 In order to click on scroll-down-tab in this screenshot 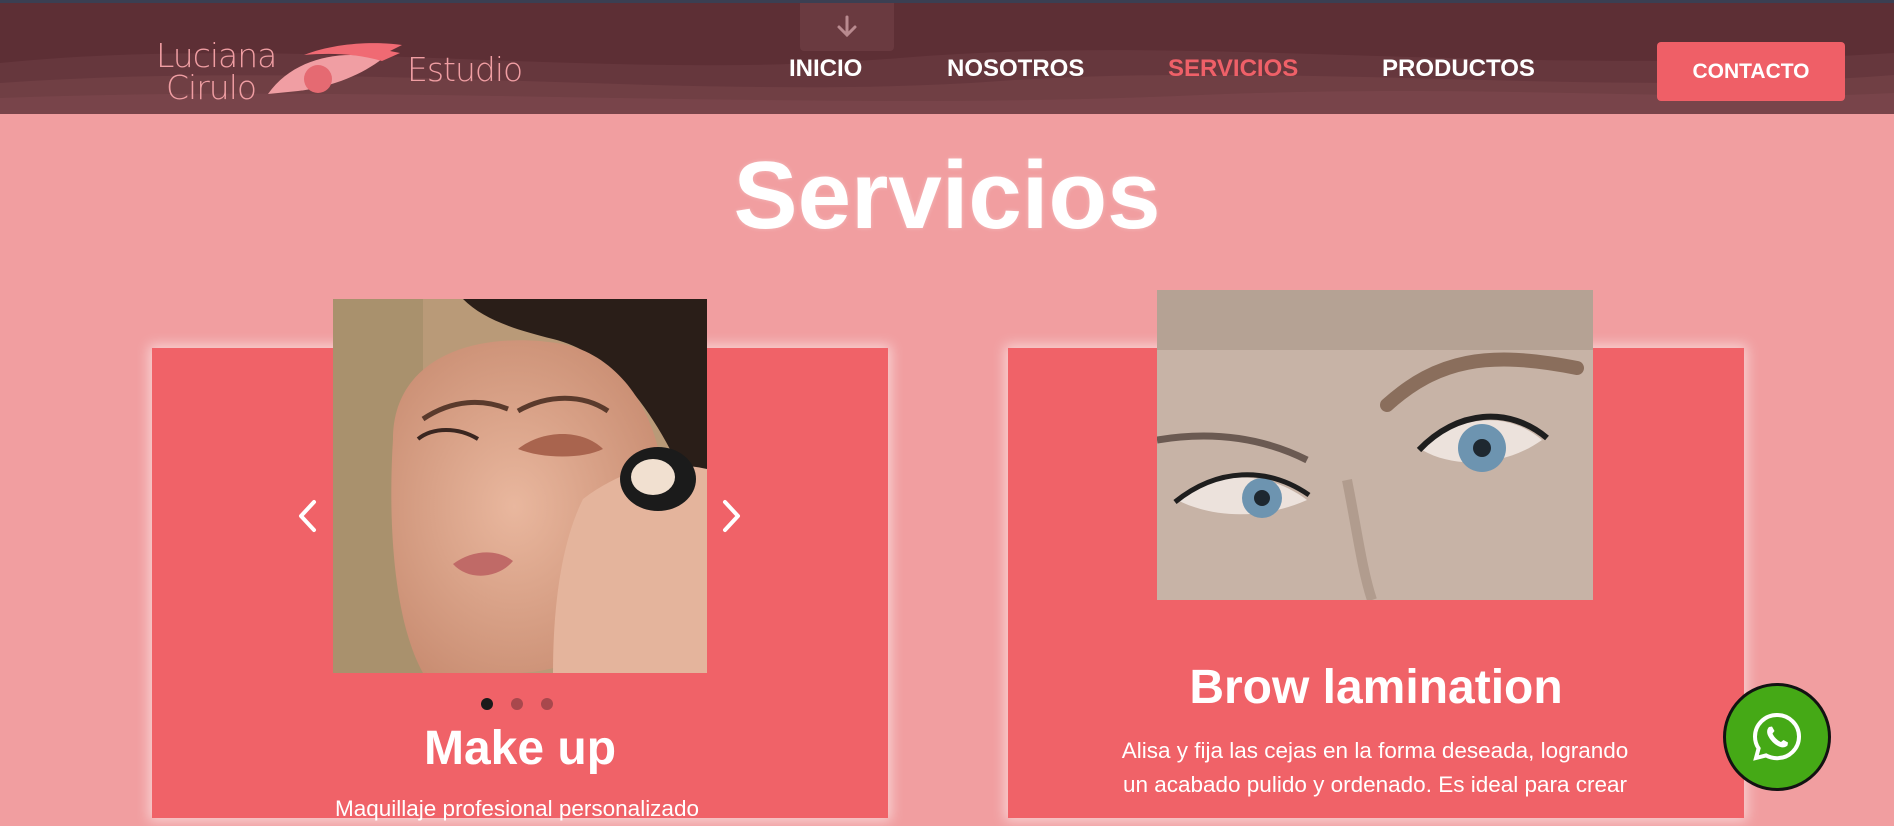, I will do `click(847, 27)`.